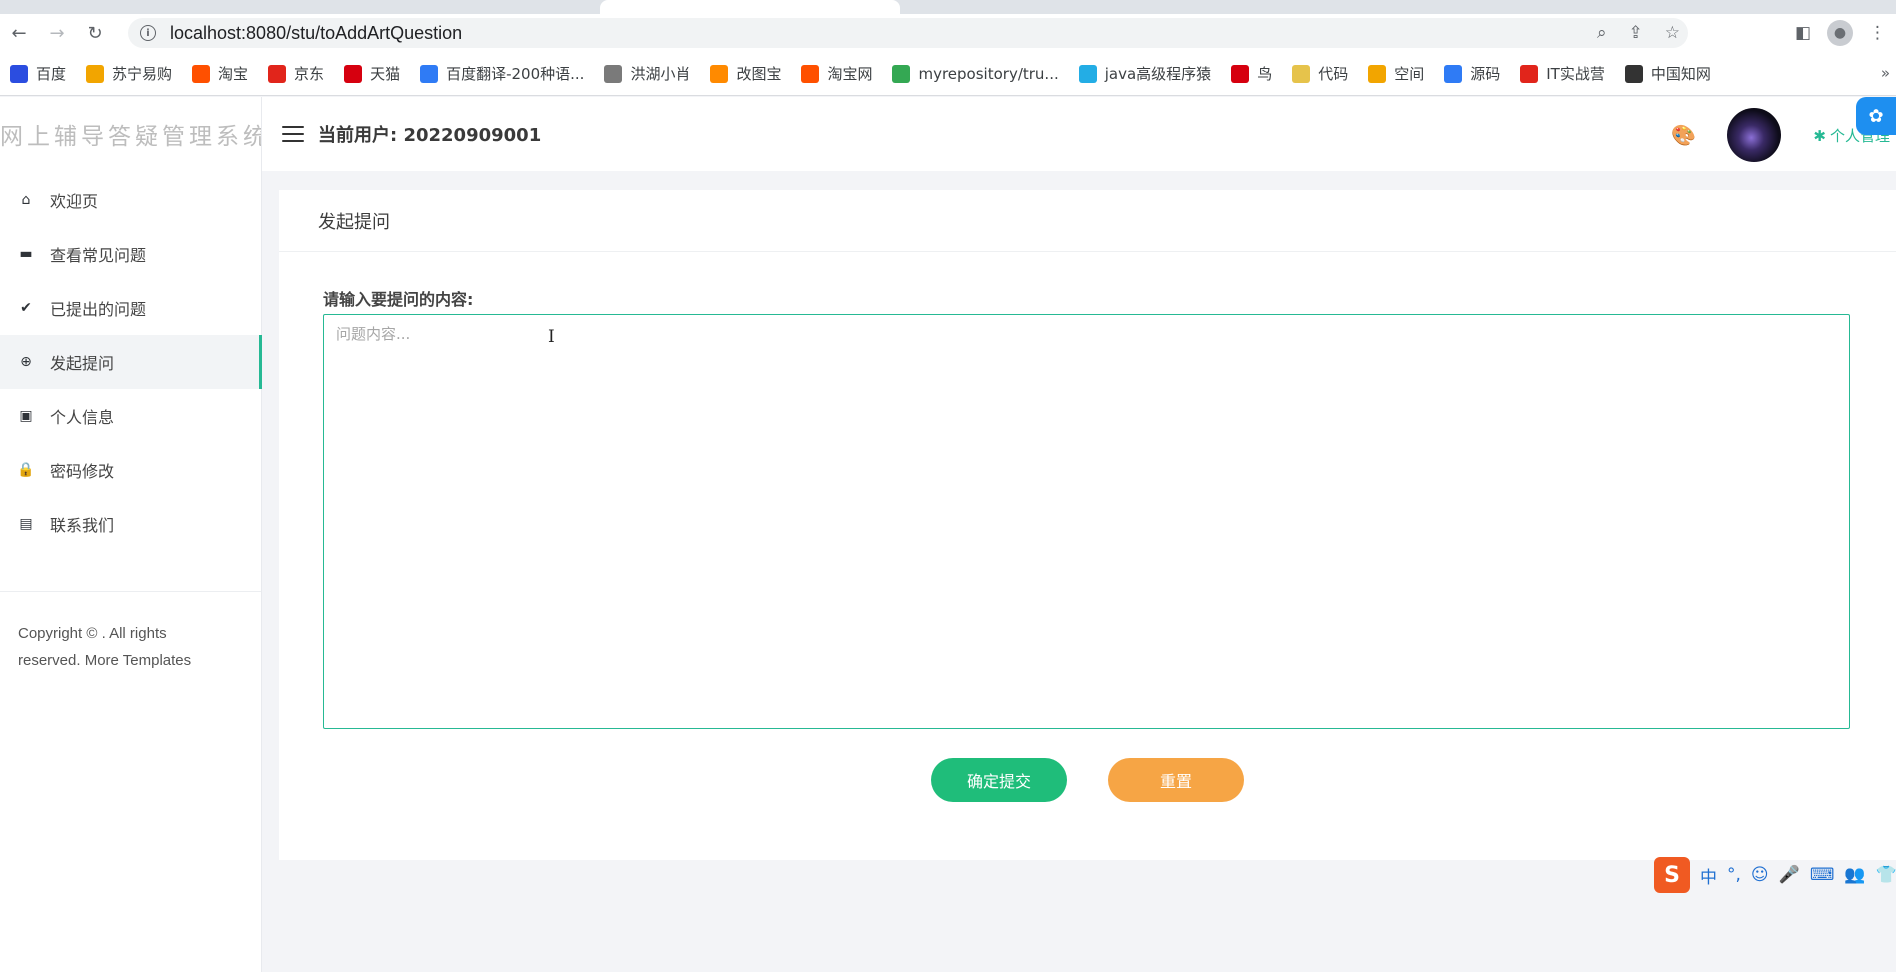 This screenshot has height=972, width=1896. I want to click on bookmark-label: 京东, so click(309, 74).